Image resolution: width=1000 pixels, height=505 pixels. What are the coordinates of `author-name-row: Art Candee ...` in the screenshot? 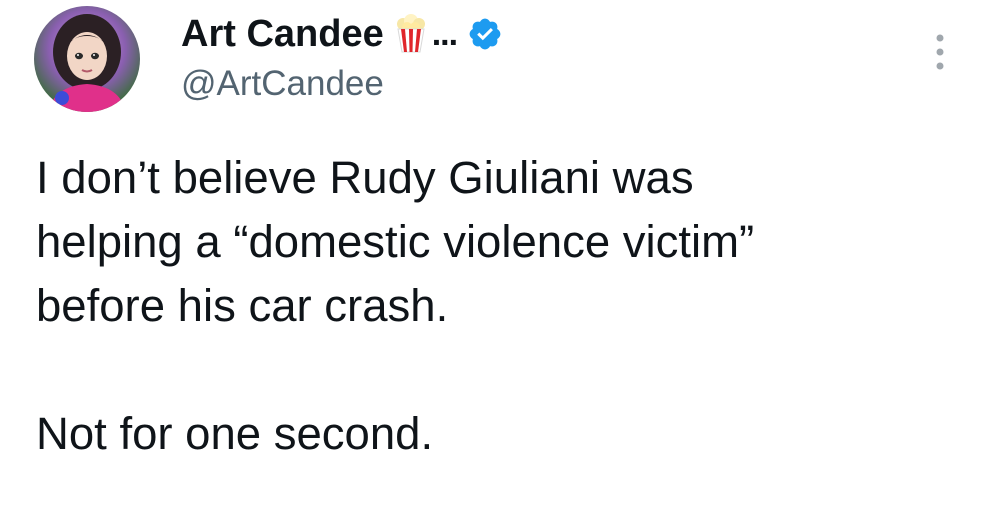 It's located at (342, 34).